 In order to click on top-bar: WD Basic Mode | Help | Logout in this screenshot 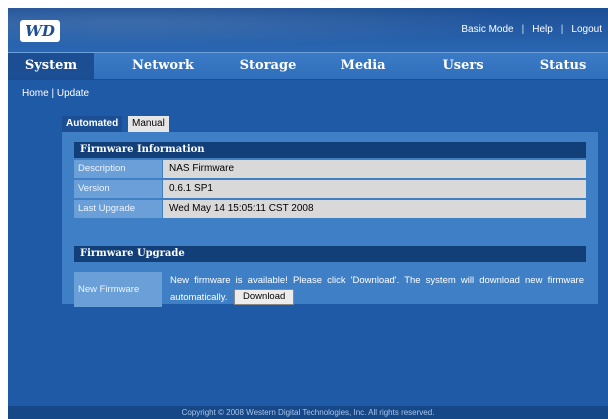, I will do `click(308, 30)`.